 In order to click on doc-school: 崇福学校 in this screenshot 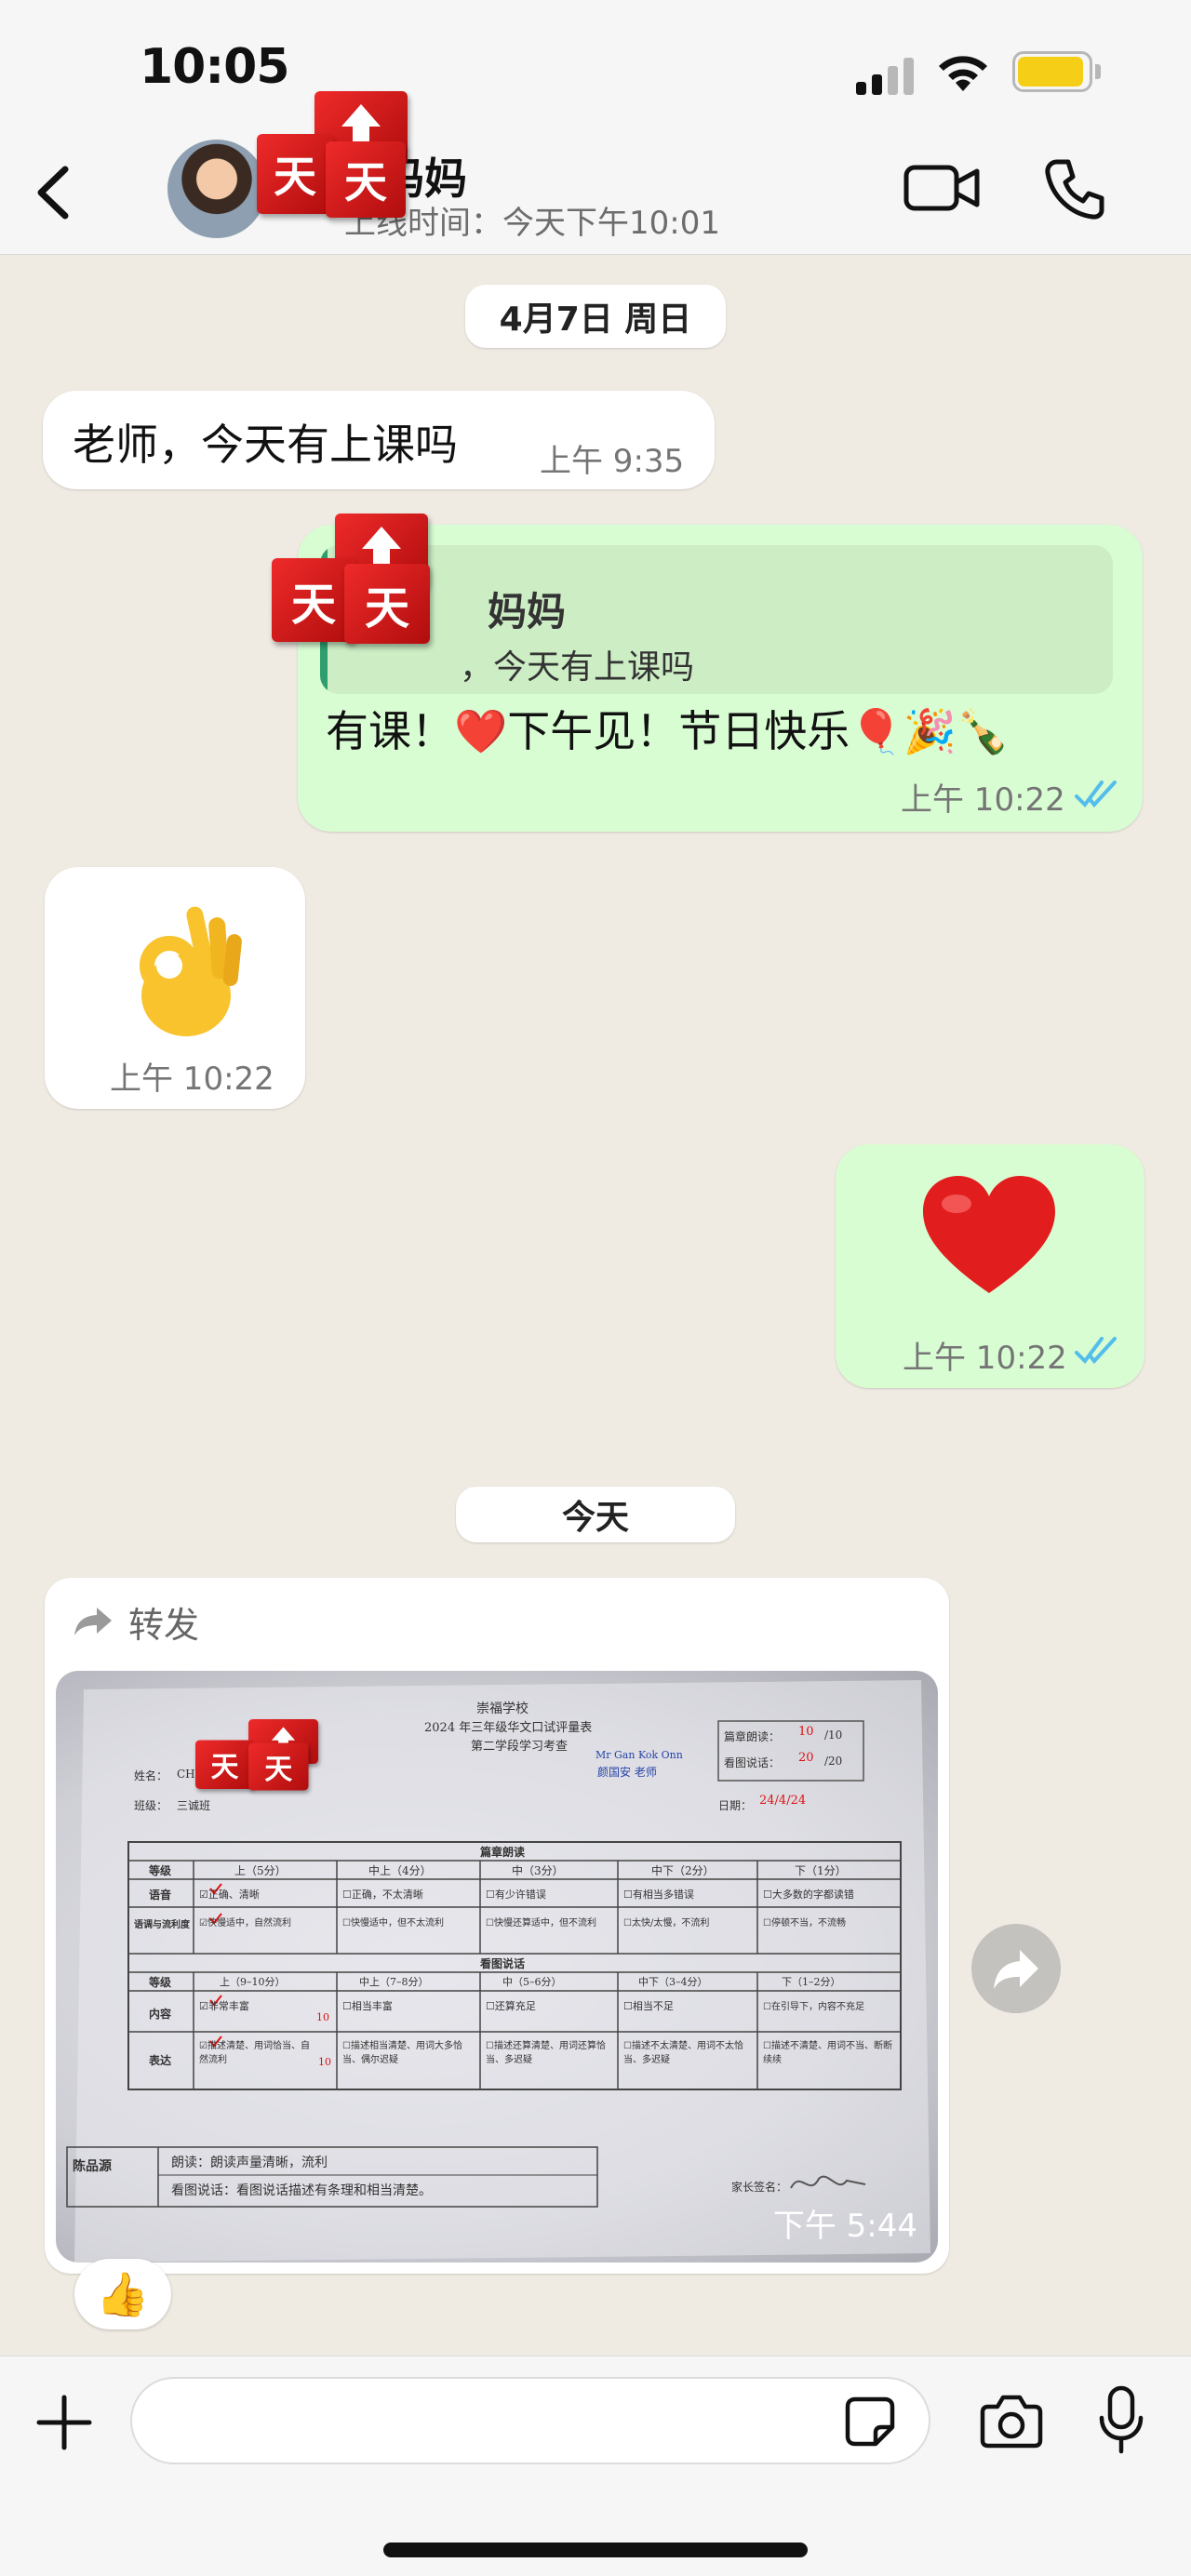, I will do `click(502, 1709)`.